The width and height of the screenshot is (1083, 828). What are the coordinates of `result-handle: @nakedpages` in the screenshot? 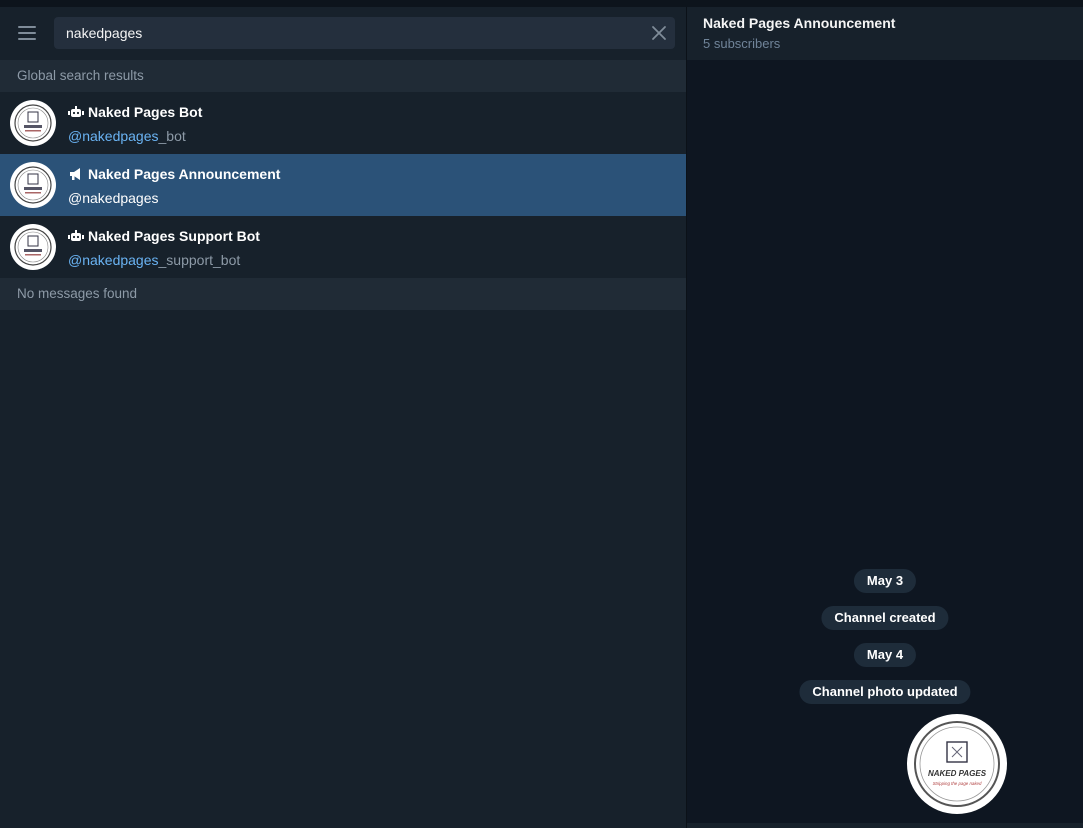 It's located at (113, 198).